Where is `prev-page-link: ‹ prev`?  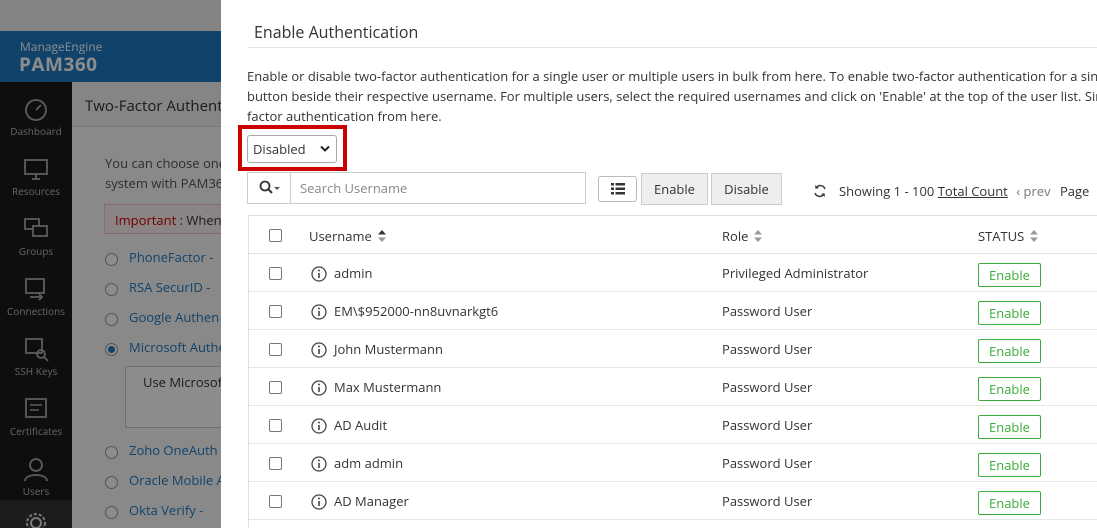 prev-page-link: ‹ prev is located at coordinates (1033, 191).